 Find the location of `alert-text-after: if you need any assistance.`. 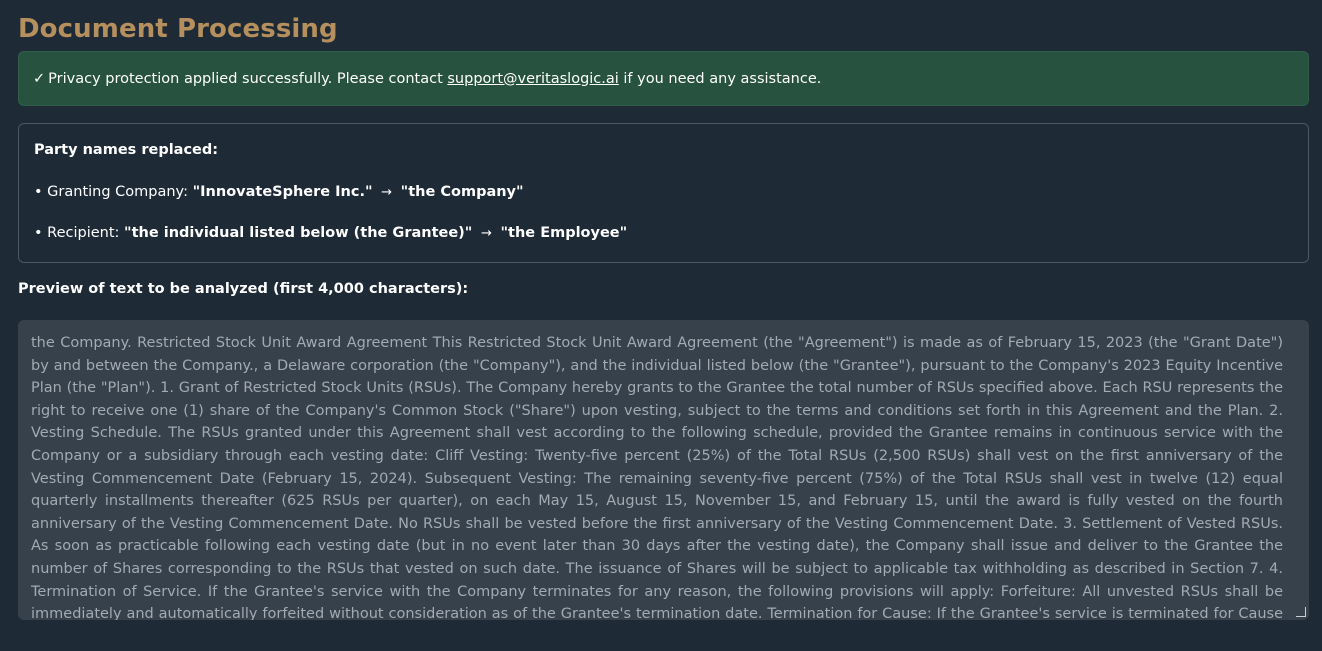

alert-text-after: if you need any assistance. is located at coordinates (722, 78).